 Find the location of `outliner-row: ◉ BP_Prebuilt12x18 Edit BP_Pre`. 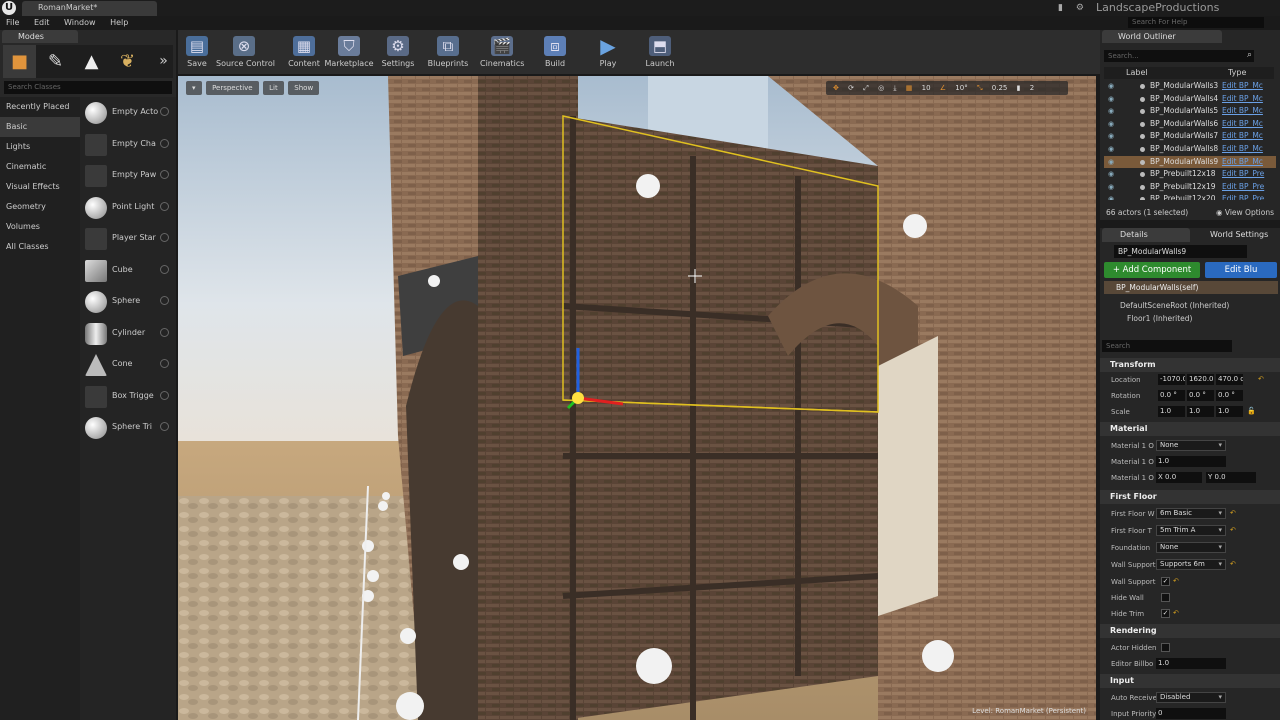

outliner-row: ◉ BP_Prebuilt12x18 Edit BP_Pre is located at coordinates (1190, 174).